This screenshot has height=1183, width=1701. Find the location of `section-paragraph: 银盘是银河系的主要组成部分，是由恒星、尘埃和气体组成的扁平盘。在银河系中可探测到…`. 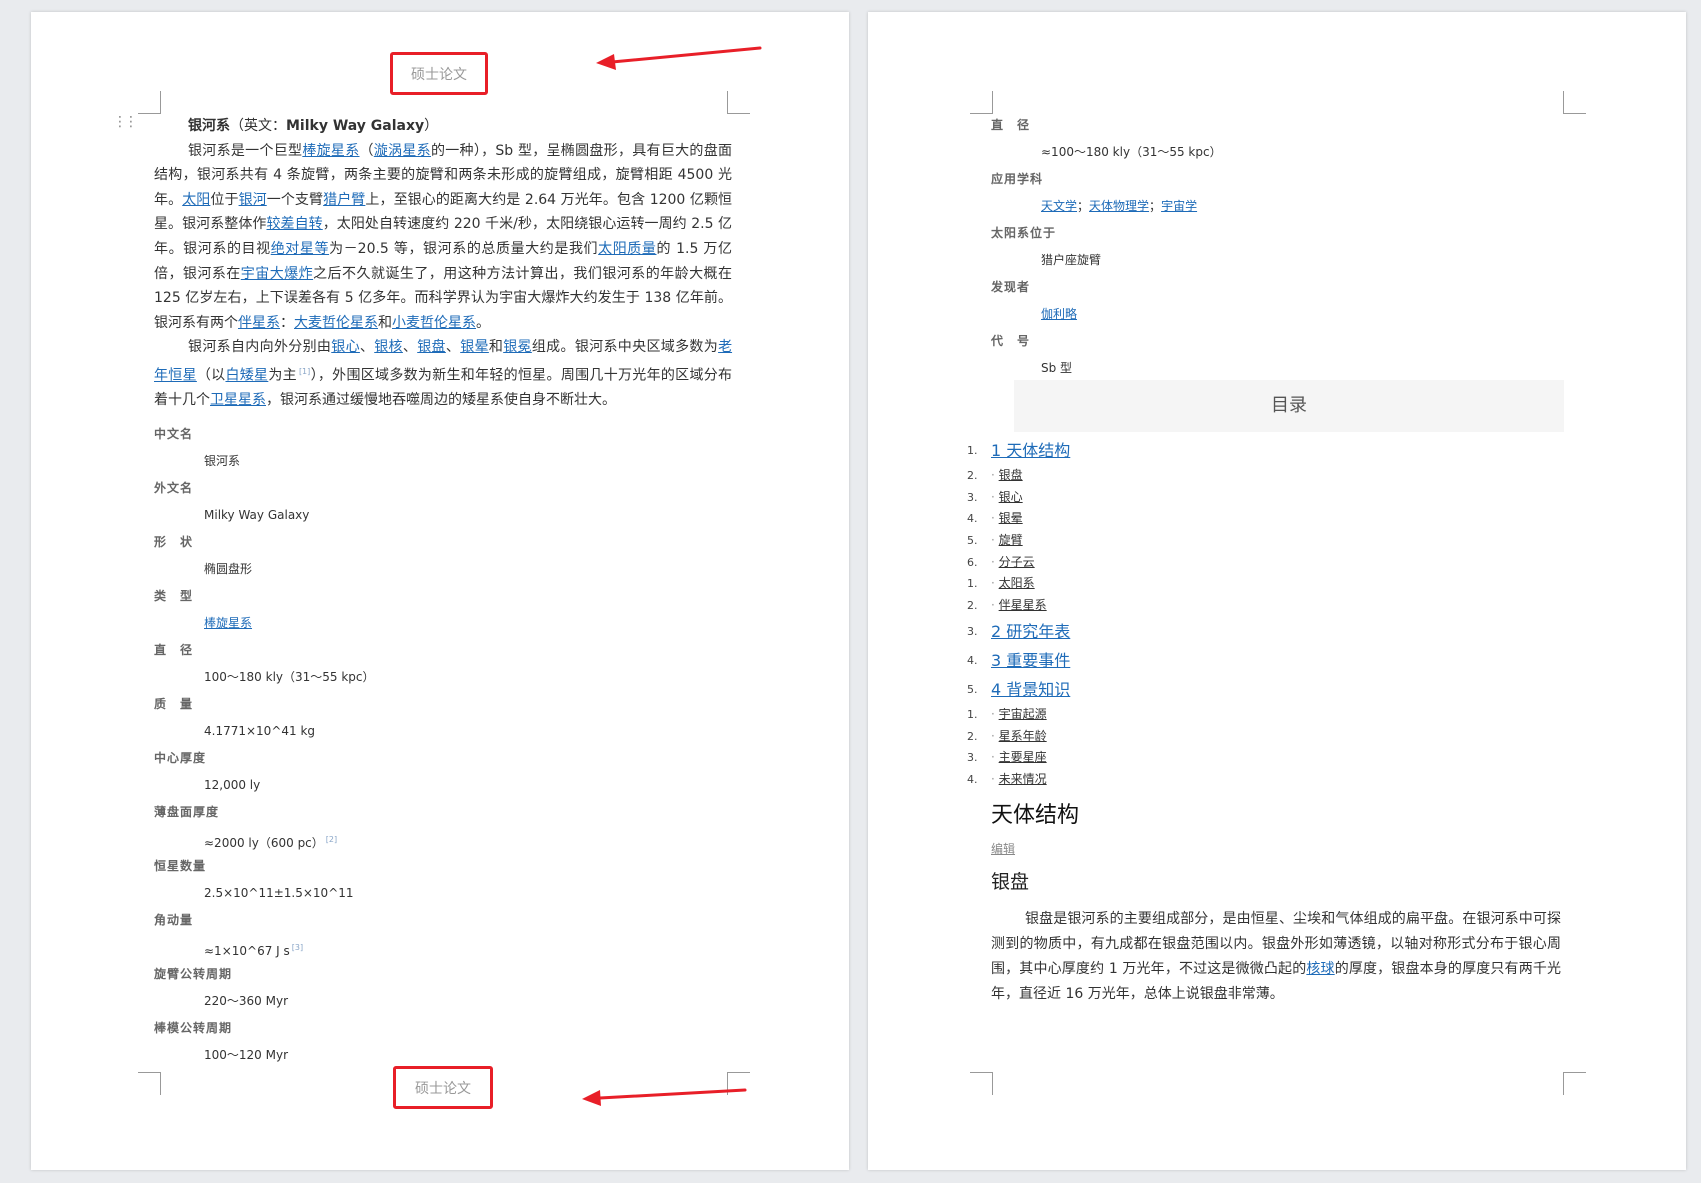

section-paragraph: 银盘是银河系的主要组成部分，是由恒星、尘埃和气体组成的扁平盘。在银河系中可探测到… is located at coordinates (1276, 957).